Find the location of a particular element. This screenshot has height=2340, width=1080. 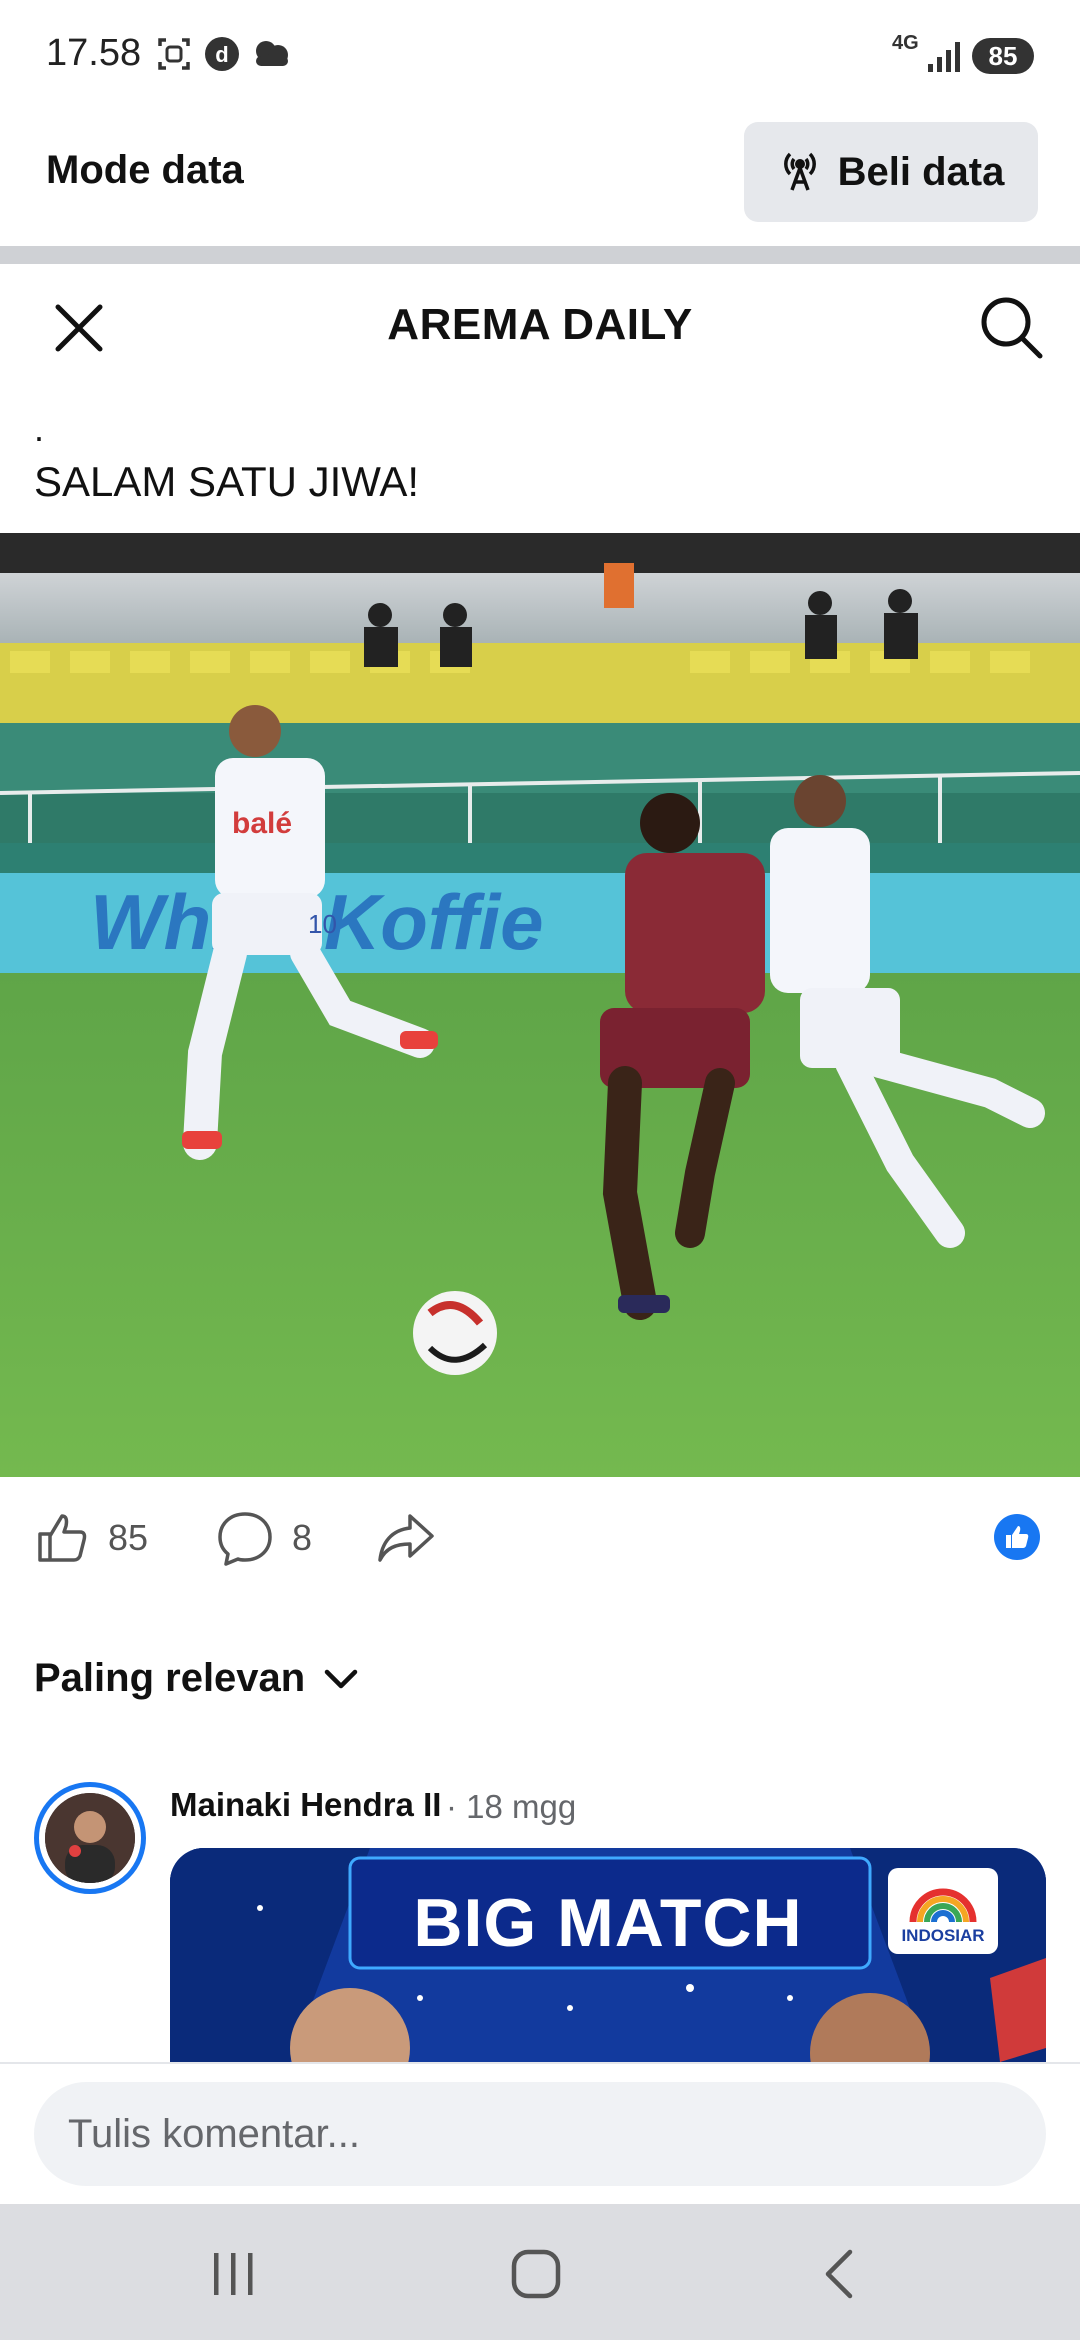

comment-time: · 18 mgg is located at coordinates (511, 1806).